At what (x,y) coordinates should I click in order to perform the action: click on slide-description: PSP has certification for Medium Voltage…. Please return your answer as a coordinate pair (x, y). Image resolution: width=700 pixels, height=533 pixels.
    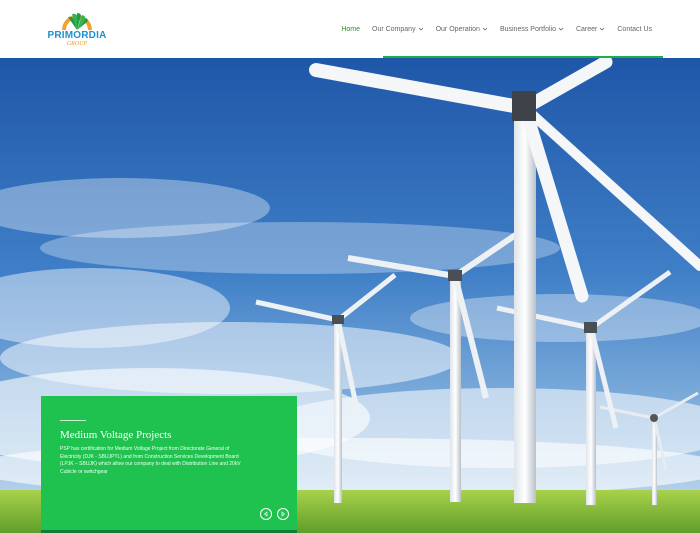
    Looking at the image, I should click on (150, 460).